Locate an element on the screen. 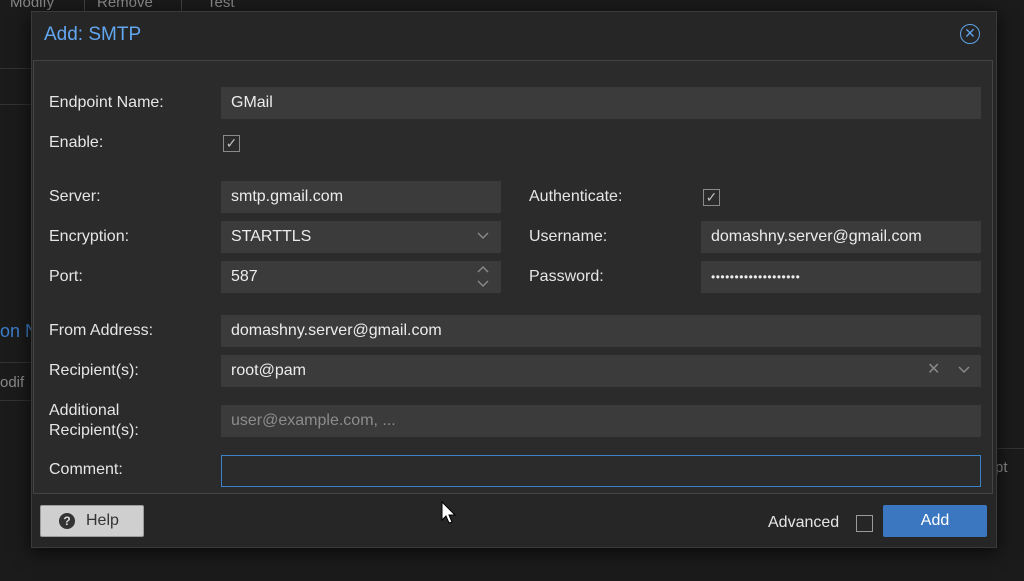  close-icon: ✕ is located at coordinates (970, 34).